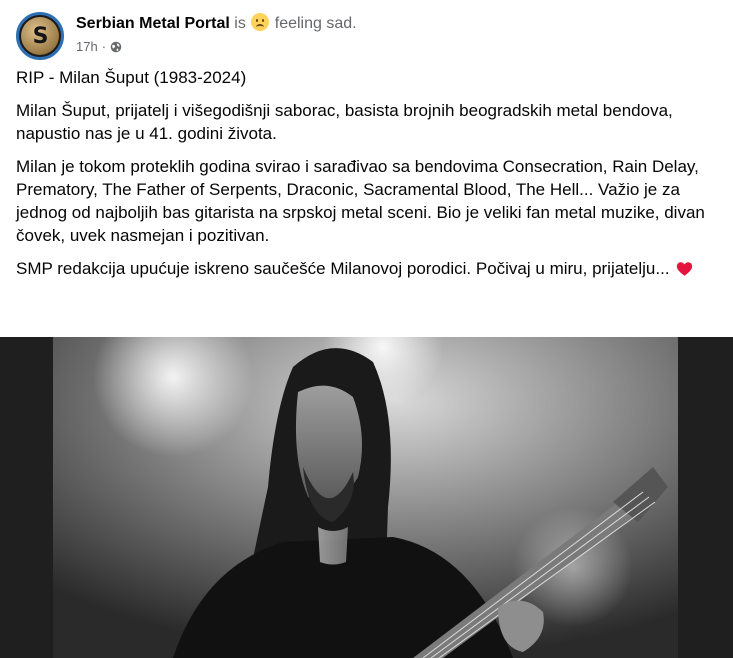 Image resolution: width=733 pixels, height=658 pixels. I want to click on logo-letter: S, so click(40, 36).